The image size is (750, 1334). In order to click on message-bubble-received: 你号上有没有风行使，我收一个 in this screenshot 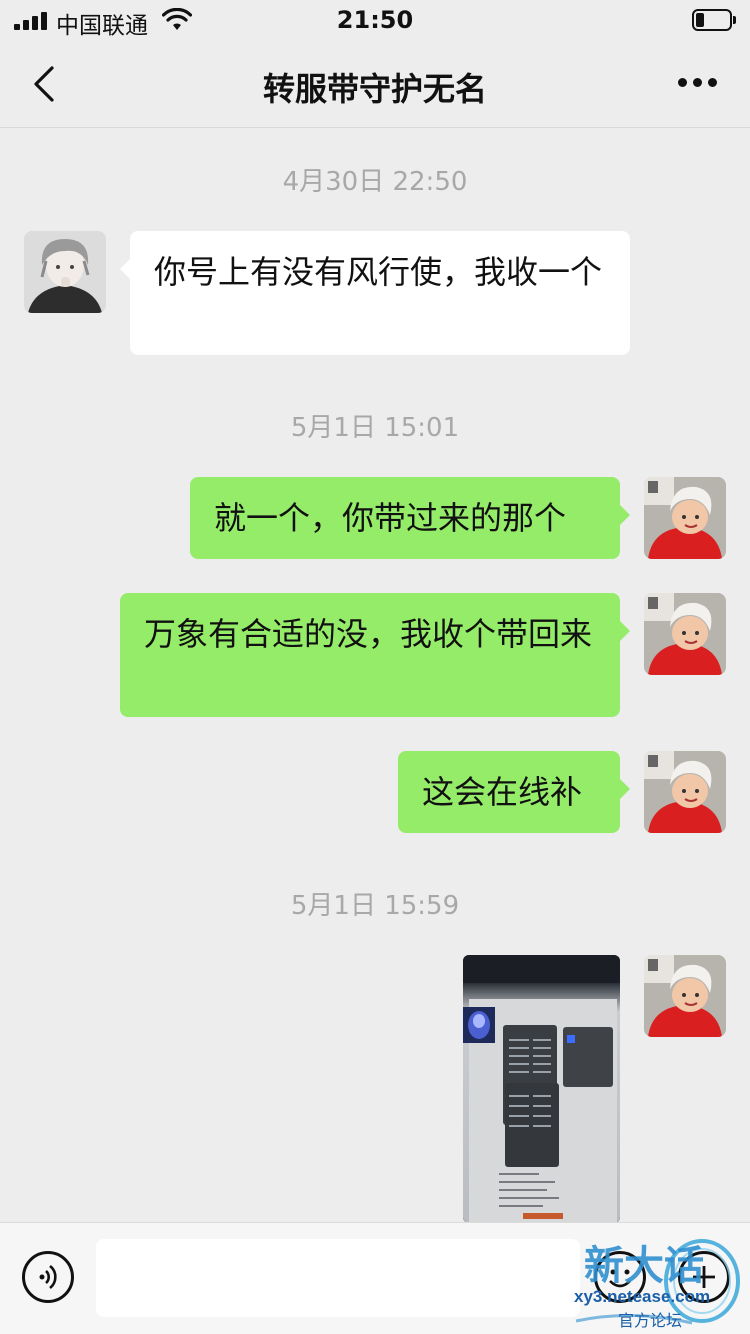, I will do `click(375, 293)`.